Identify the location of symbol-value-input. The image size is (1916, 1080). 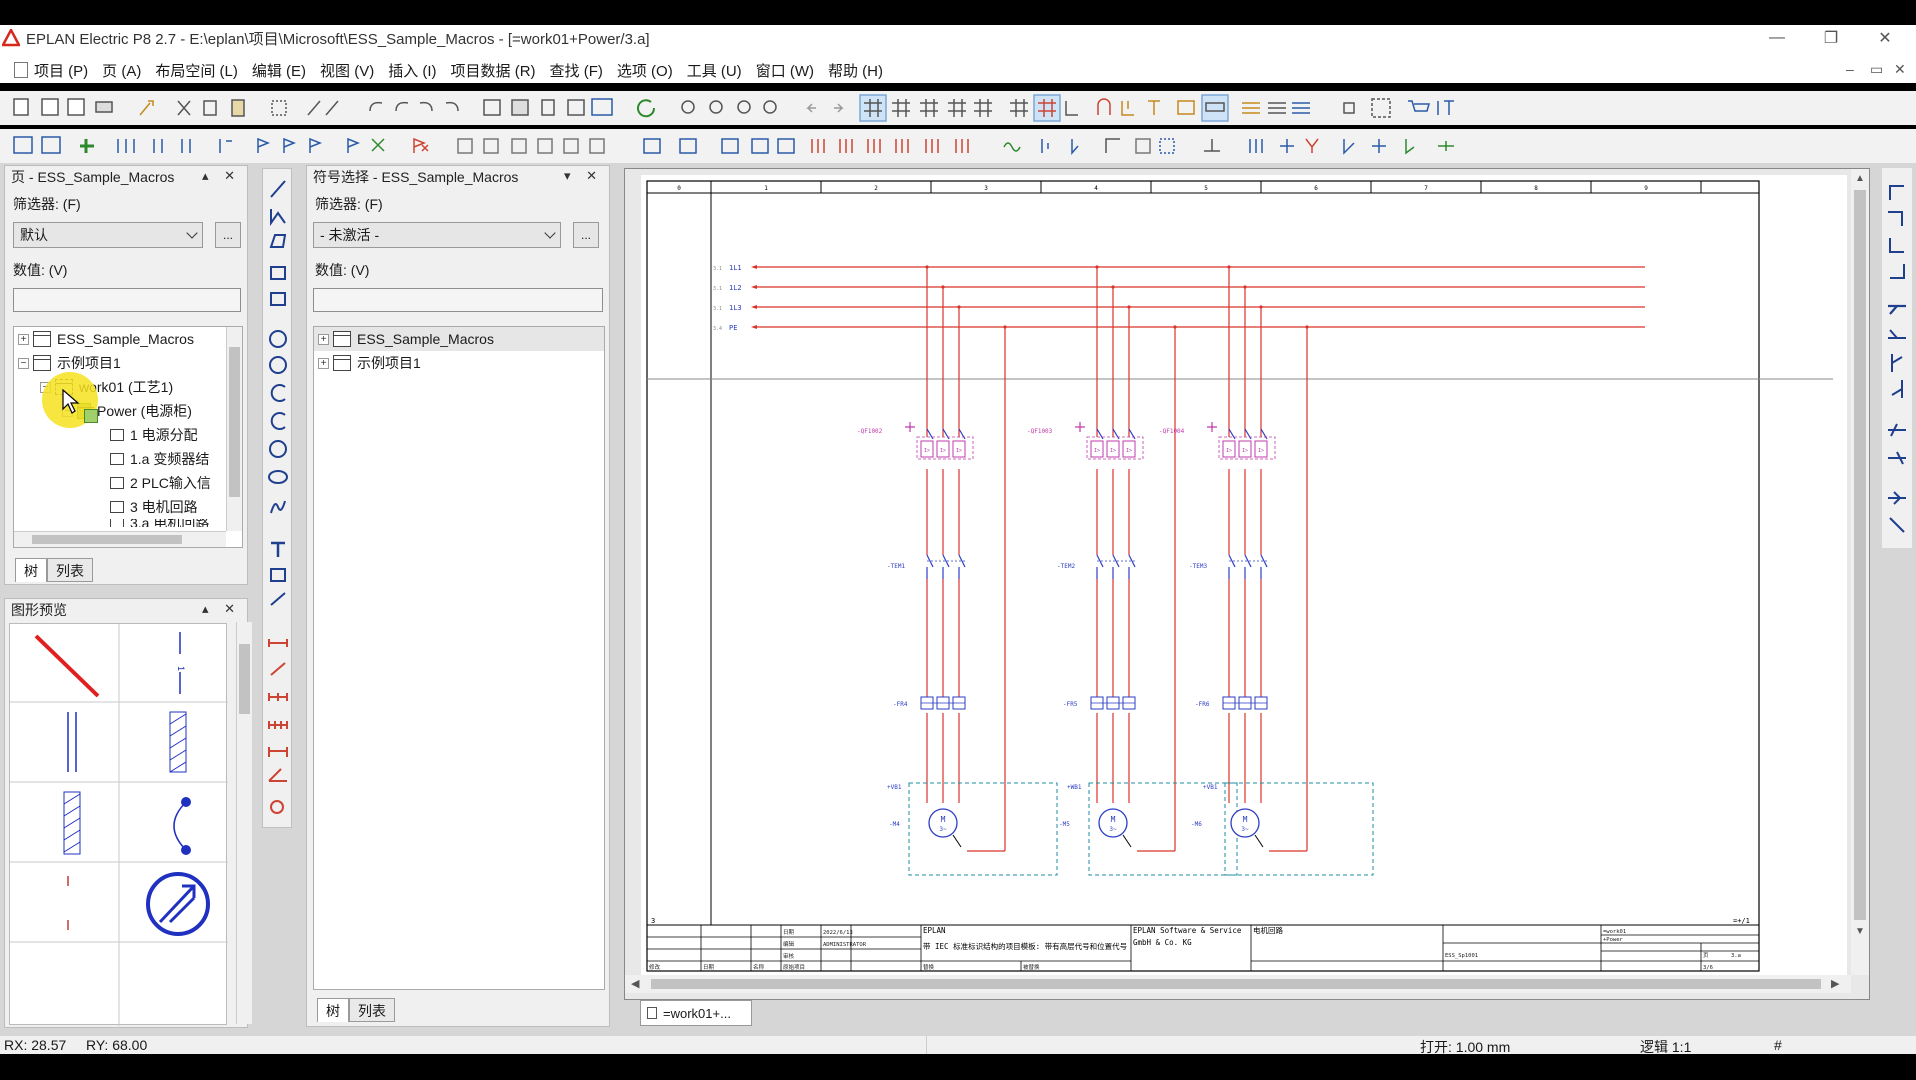
(458, 300).